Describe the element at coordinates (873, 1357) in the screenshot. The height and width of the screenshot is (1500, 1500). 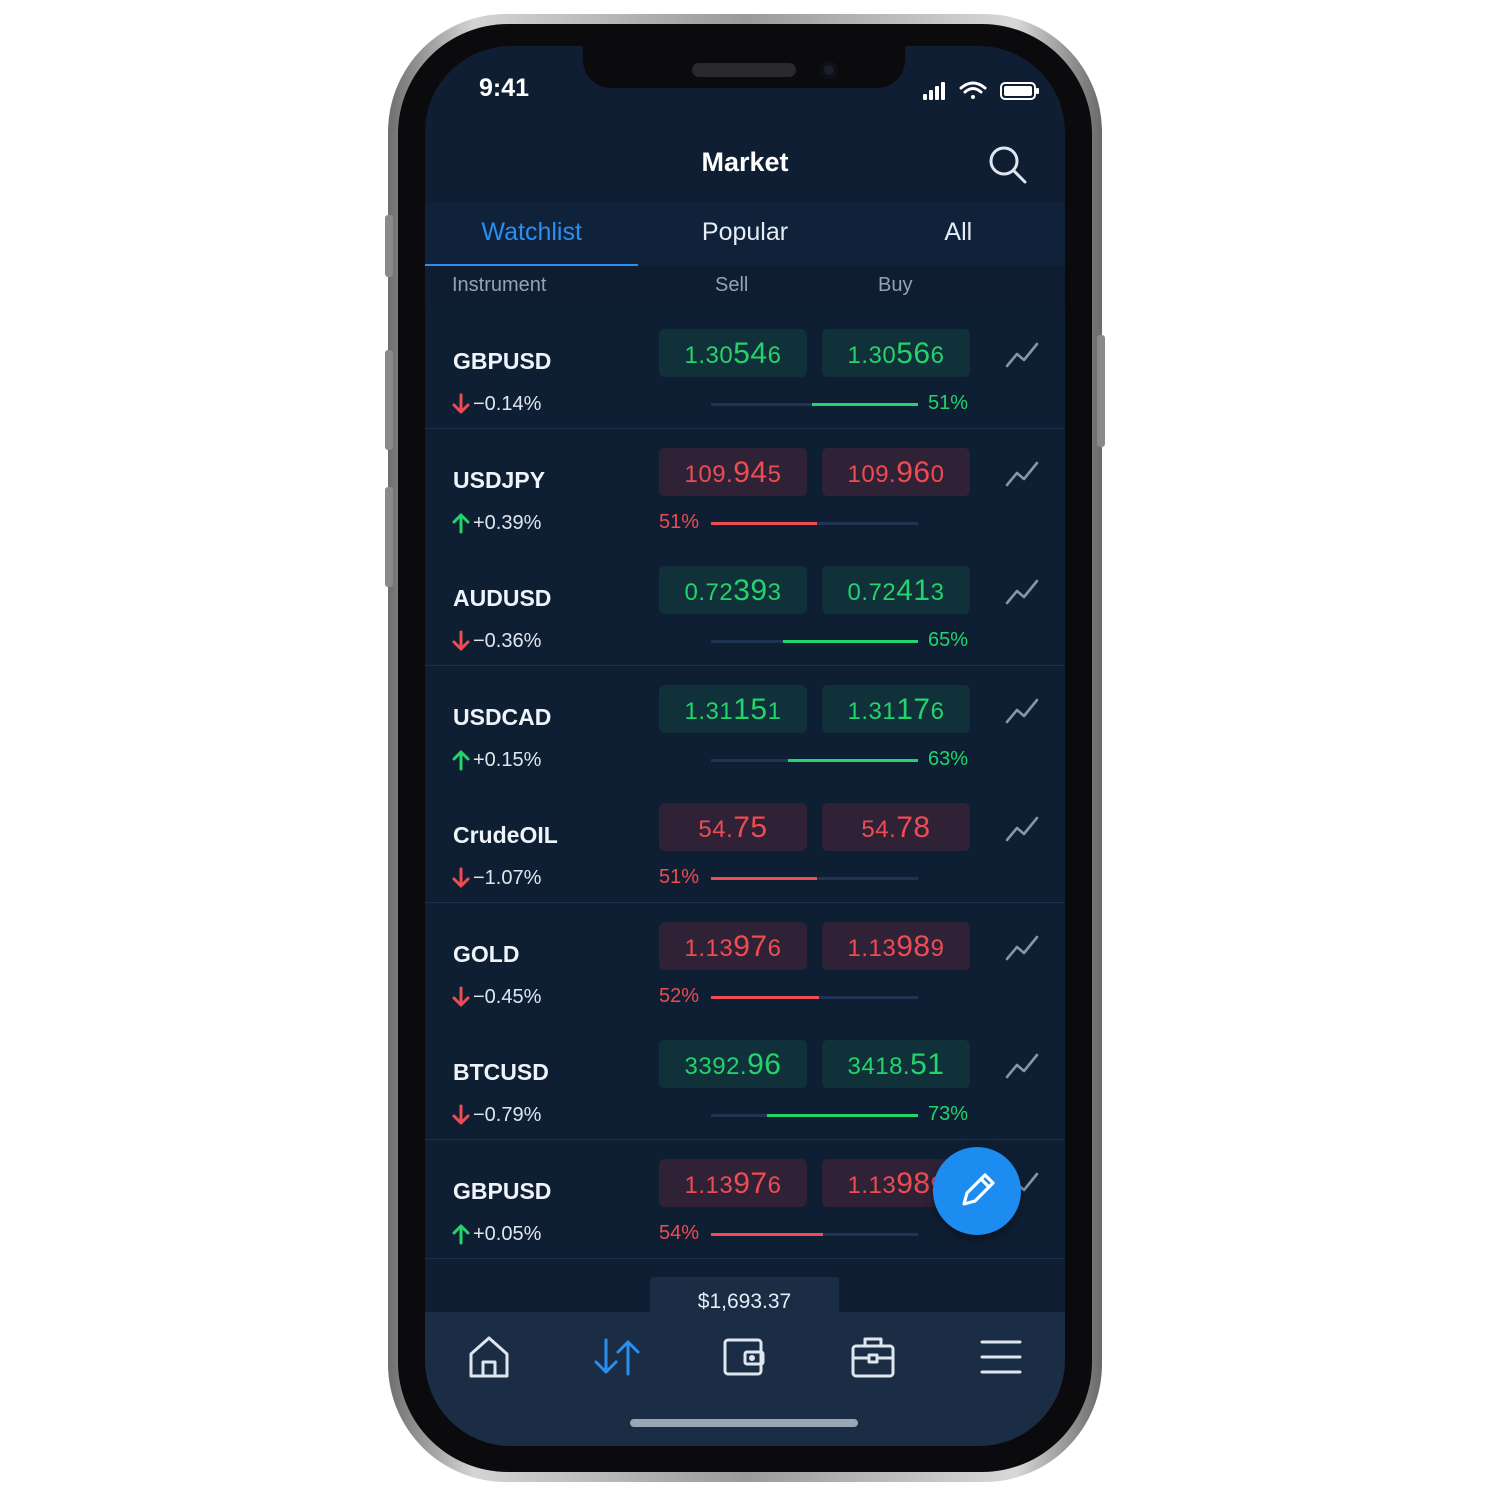
I see `portfolio-briefcase-icon` at that location.